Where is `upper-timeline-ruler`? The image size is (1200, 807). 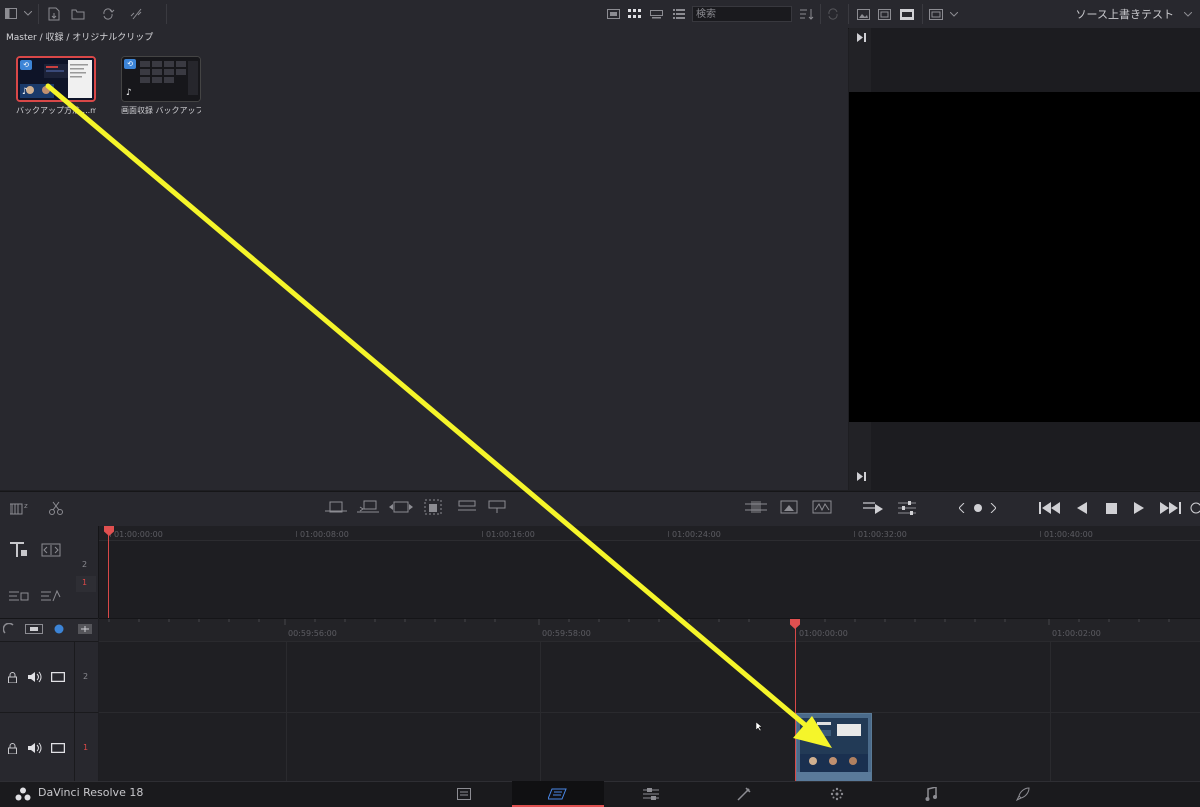 upper-timeline-ruler is located at coordinates (649, 533).